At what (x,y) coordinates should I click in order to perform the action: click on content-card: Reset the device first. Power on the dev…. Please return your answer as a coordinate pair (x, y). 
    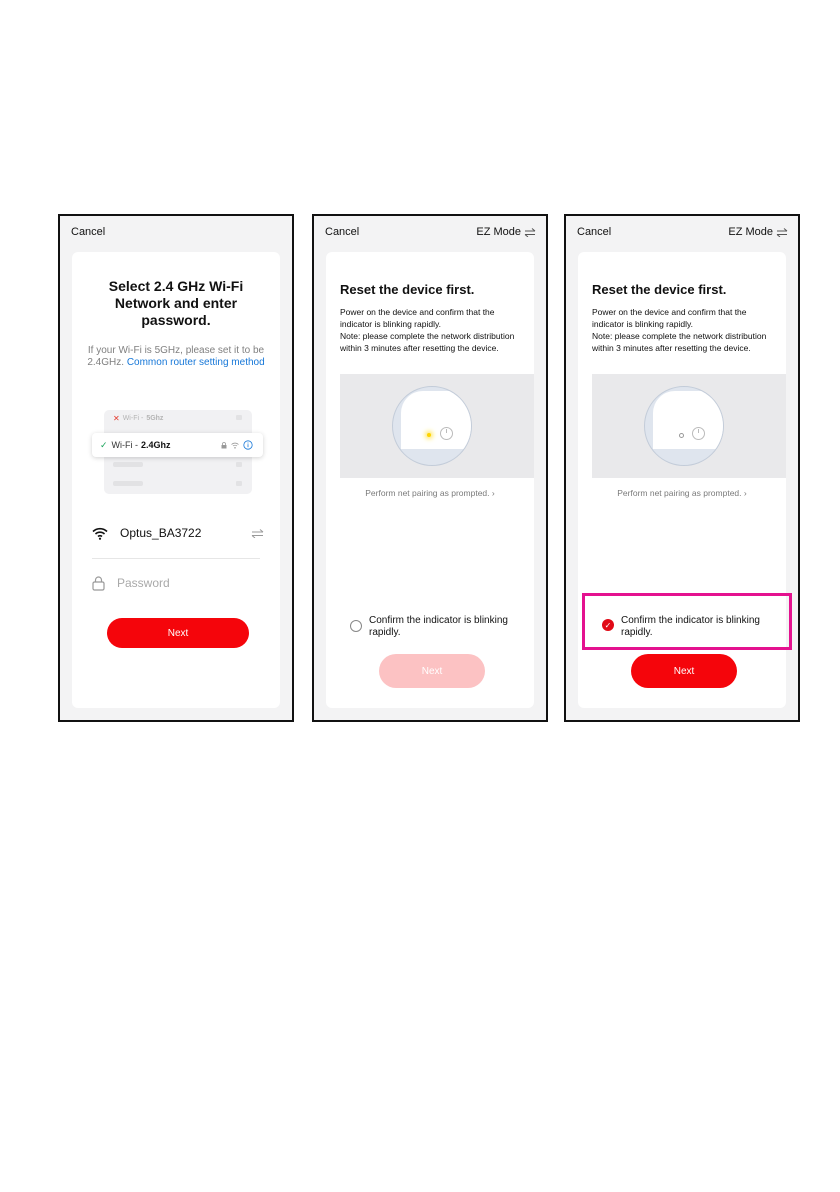
    Looking at the image, I should click on (430, 480).